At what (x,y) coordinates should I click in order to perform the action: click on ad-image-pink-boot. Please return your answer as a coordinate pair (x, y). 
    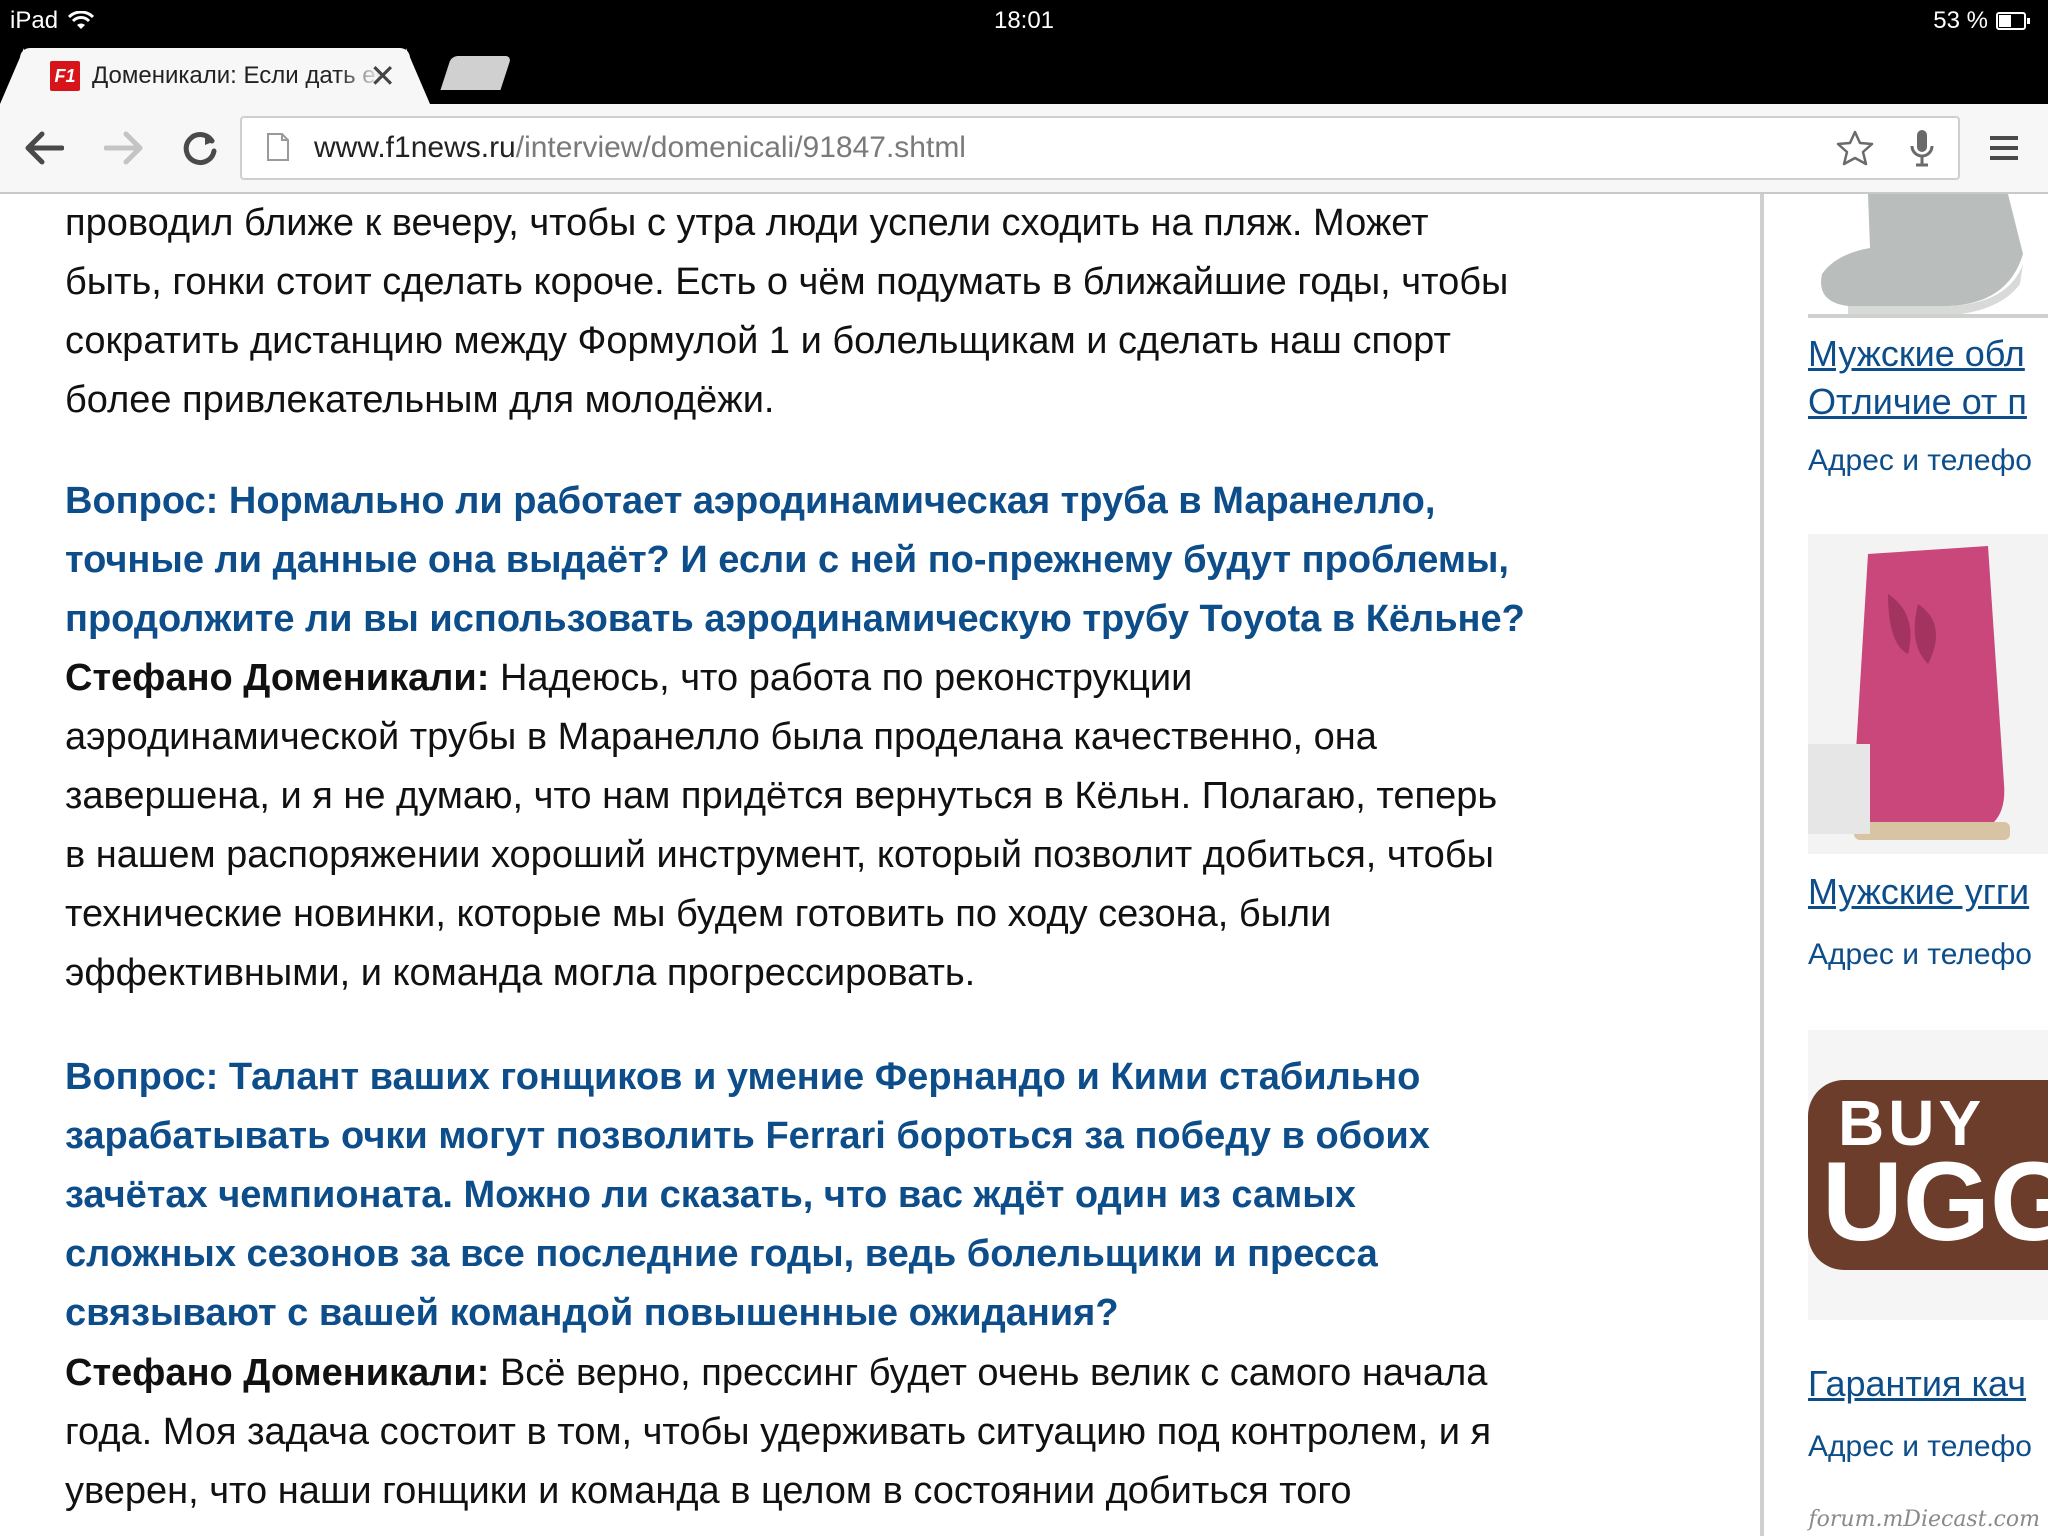
    Looking at the image, I should click on (1928, 694).